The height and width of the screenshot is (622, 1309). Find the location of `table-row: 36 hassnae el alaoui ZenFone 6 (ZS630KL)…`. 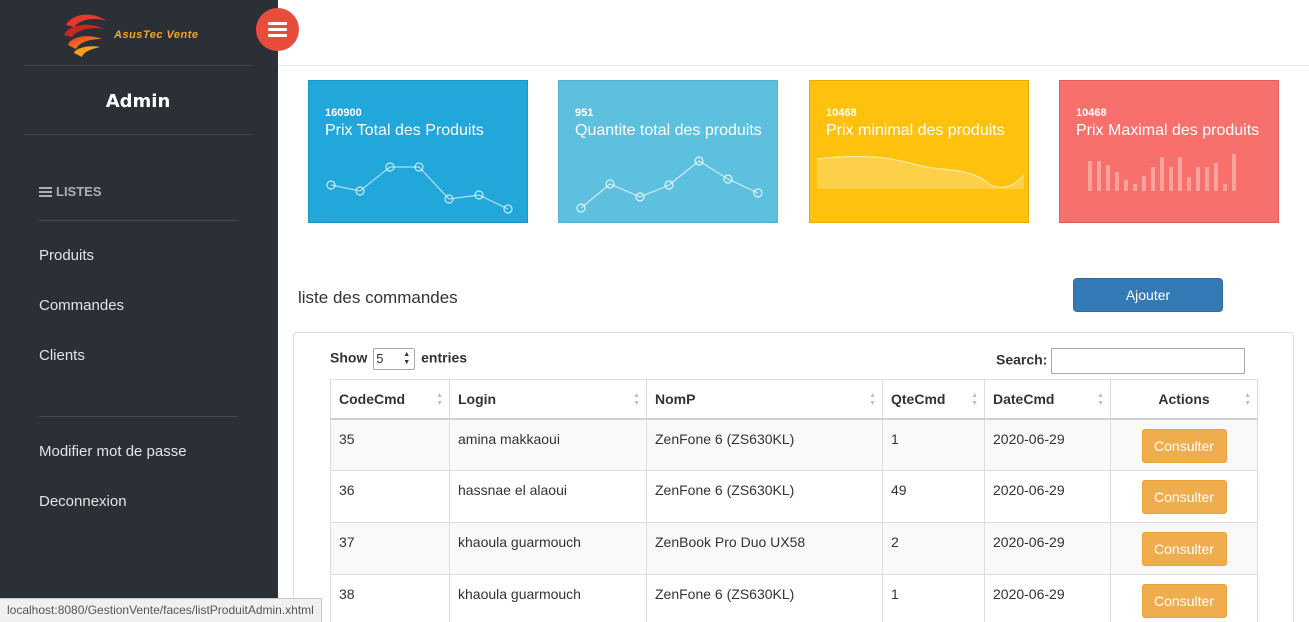

table-row: 36 hassnae el alaoui ZenFone 6 (ZS630KL)… is located at coordinates (794, 496).